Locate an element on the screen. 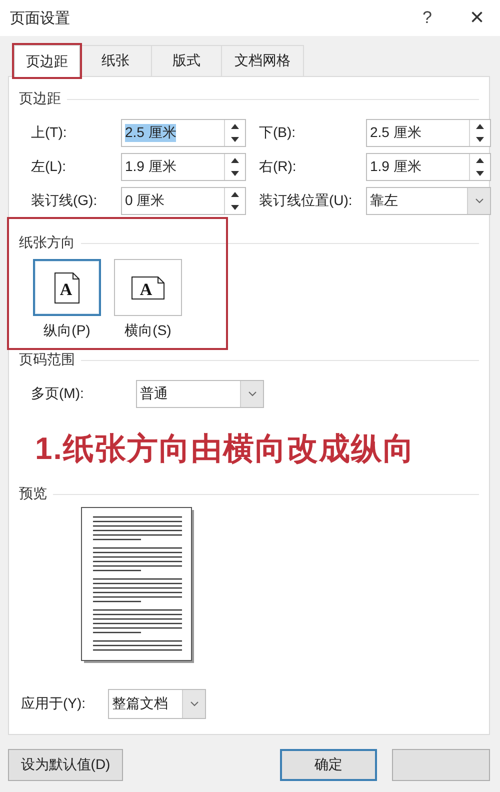 This screenshot has height=792, width=500. dropdown-field: 普通 is located at coordinates (200, 394).